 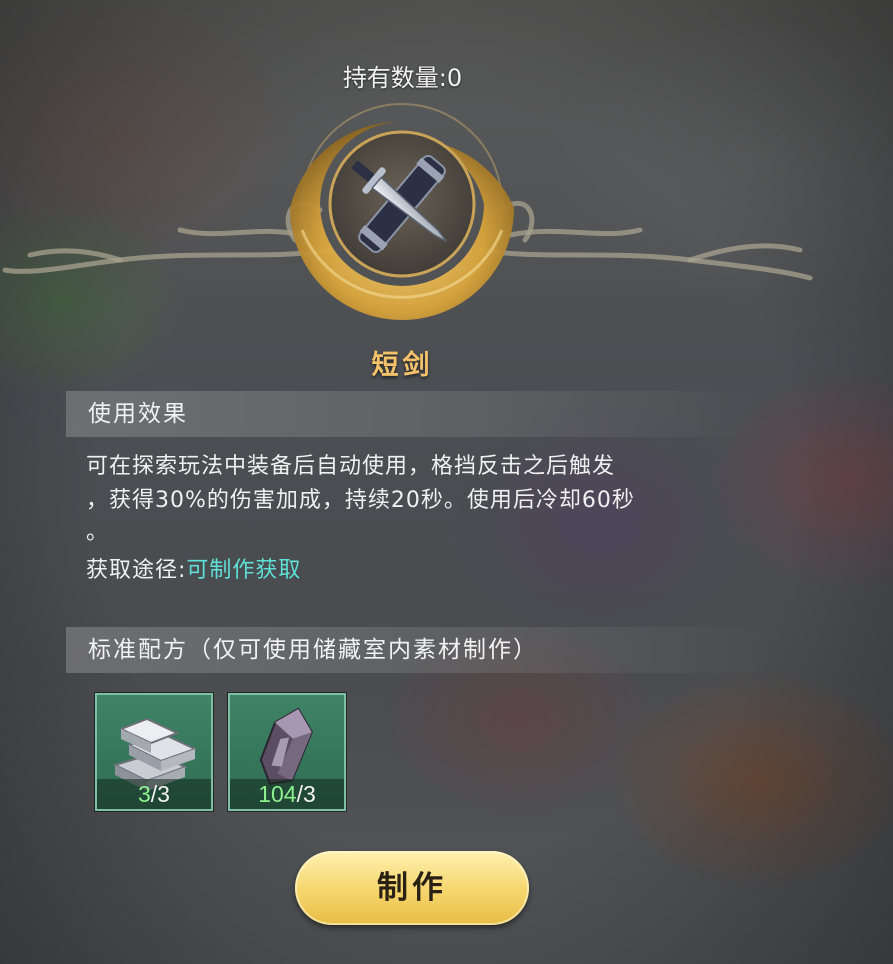 I want to click on owned-quantity: 持有数量:0, so click(x=402, y=78).